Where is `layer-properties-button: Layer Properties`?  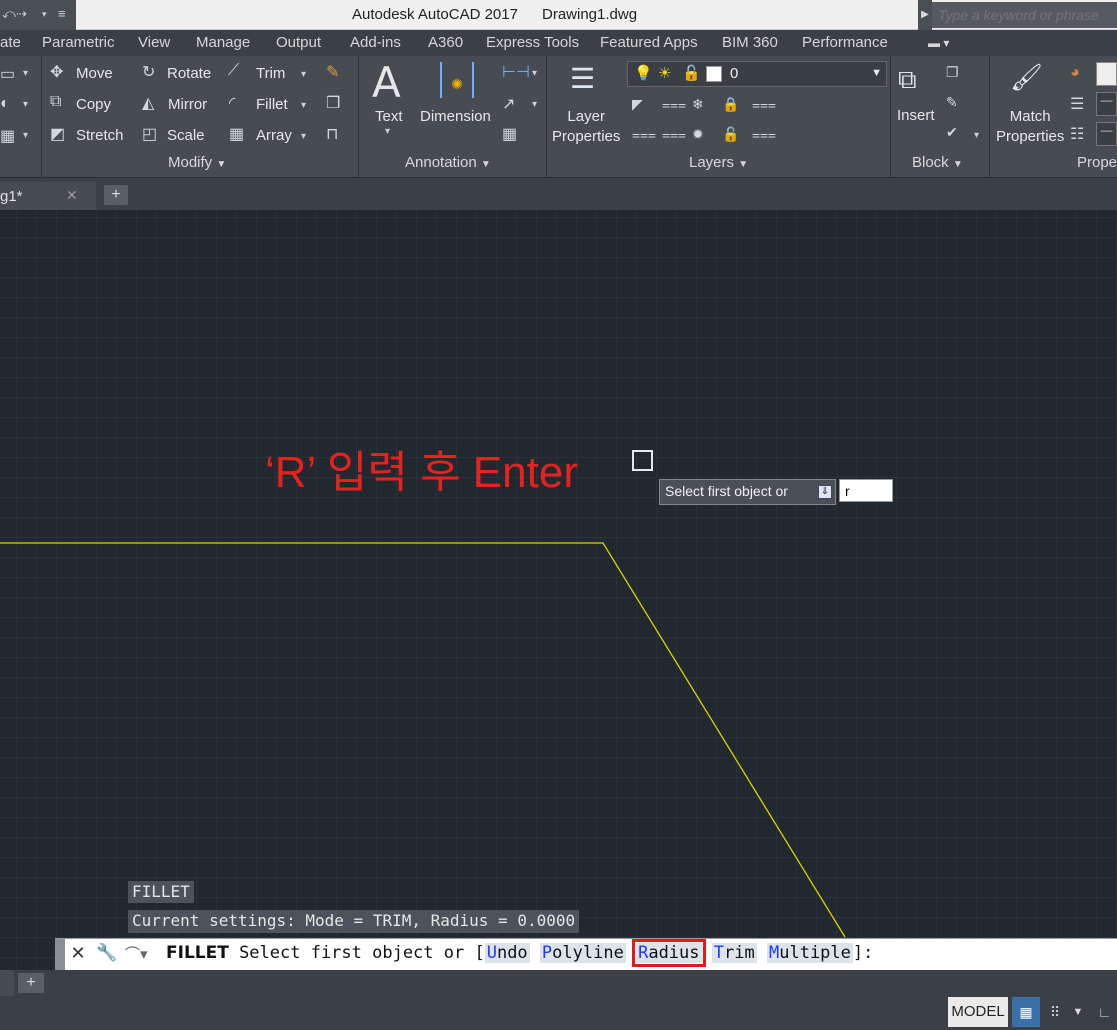 layer-properties-button: Layer Properties is located at coordinates (586, 127).